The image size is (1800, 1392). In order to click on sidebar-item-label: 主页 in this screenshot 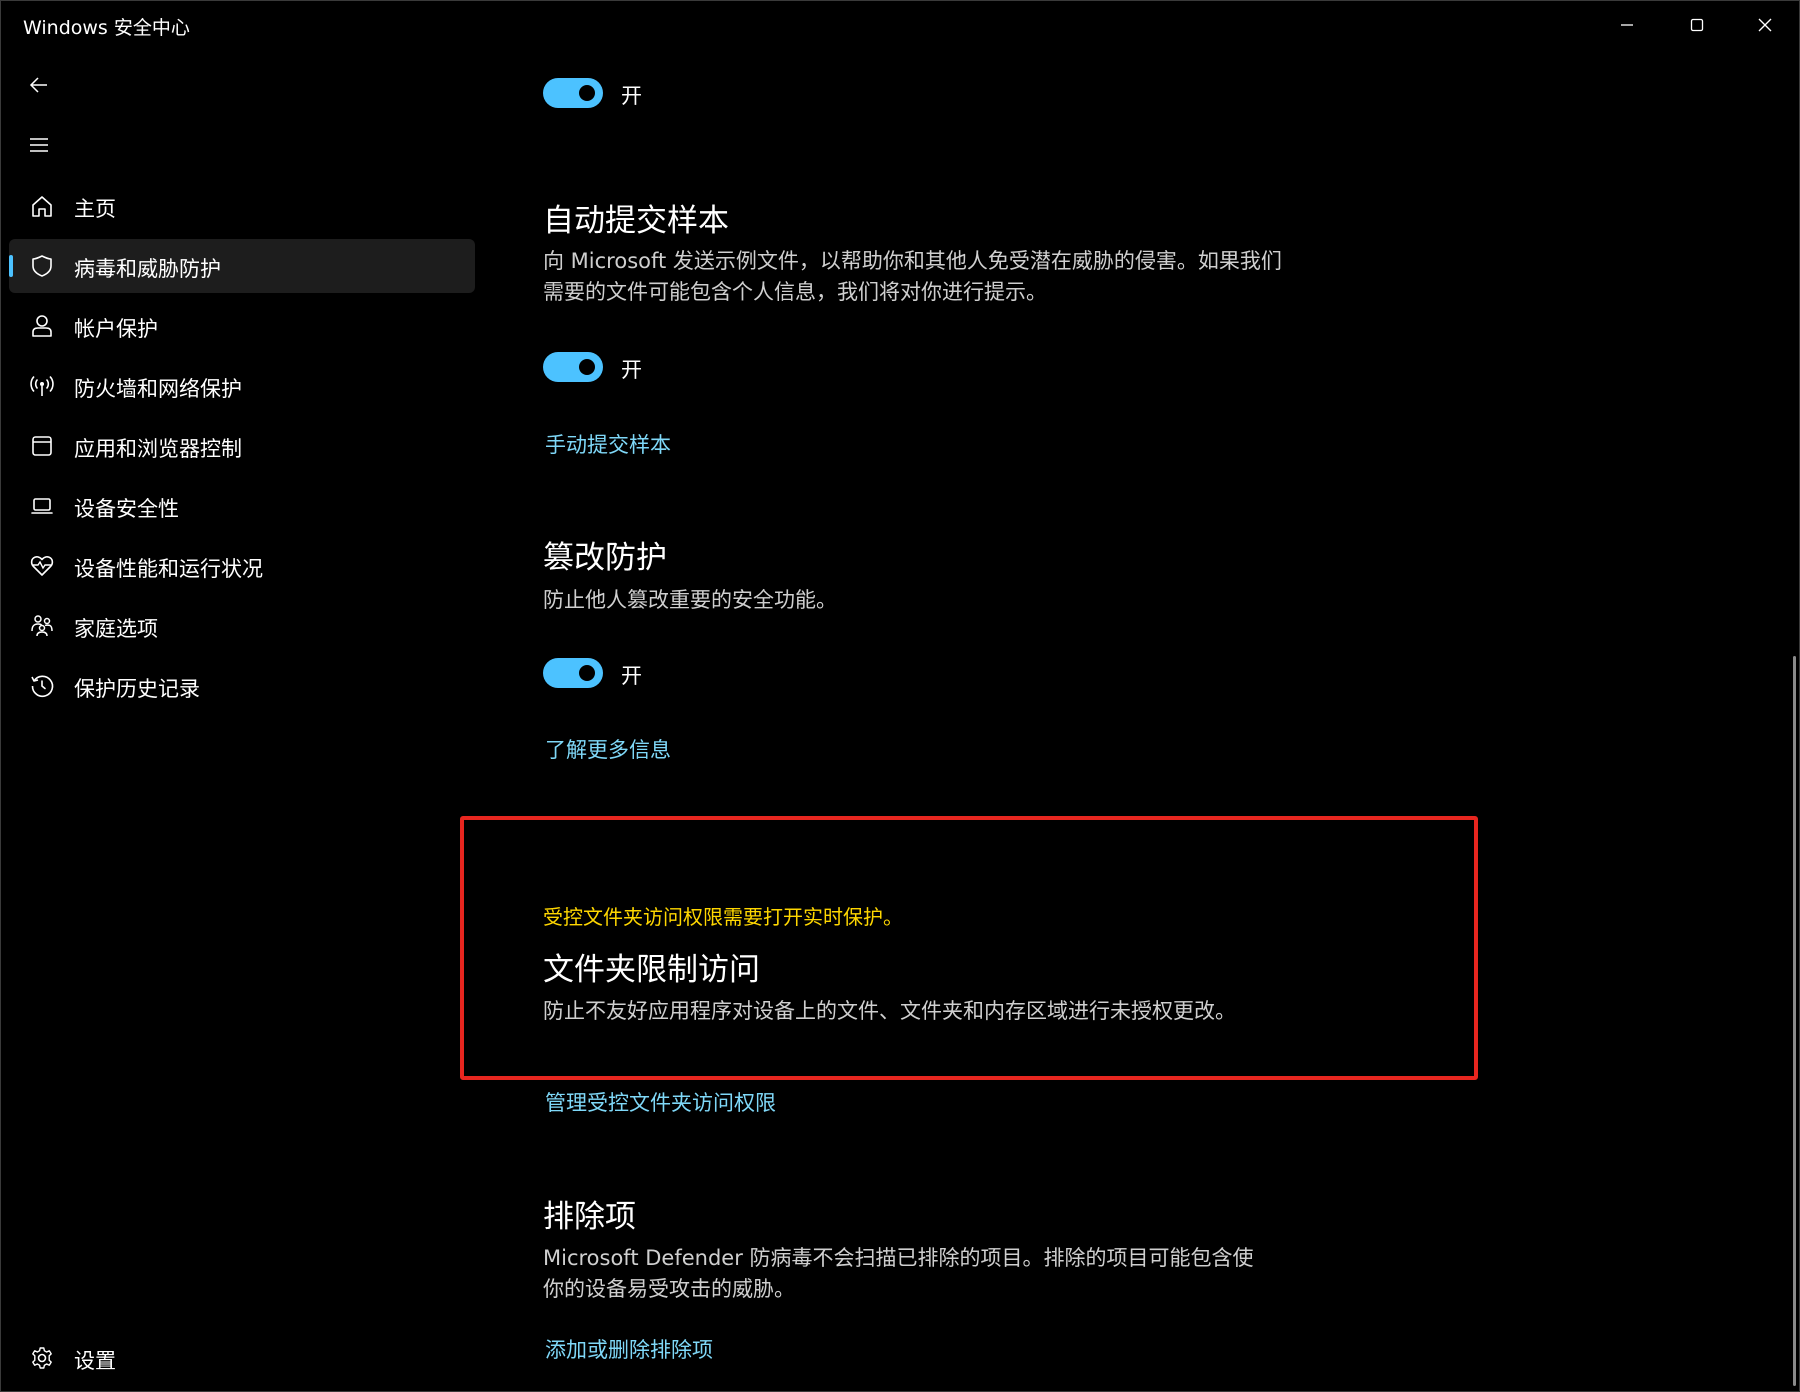, I will do `click(95, 209)`.